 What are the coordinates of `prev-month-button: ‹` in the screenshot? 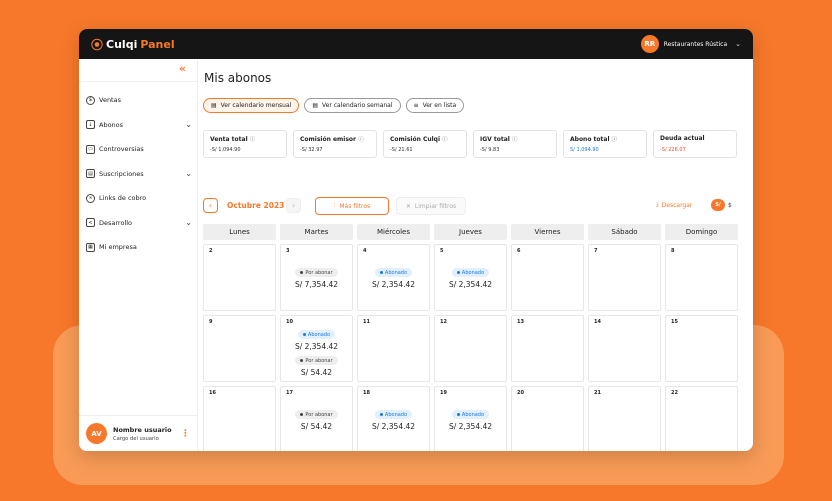 It's located at (210, 205).